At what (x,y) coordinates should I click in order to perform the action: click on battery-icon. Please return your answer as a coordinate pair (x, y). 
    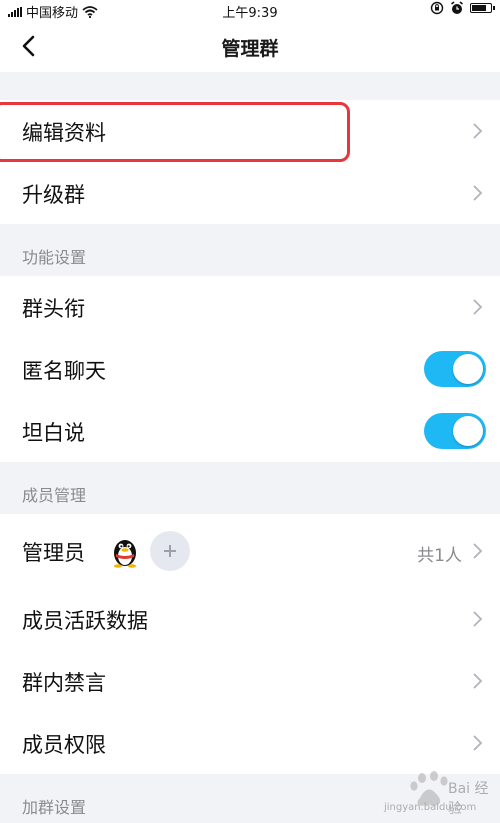
    Looking at the image, I should click on (482, 8).